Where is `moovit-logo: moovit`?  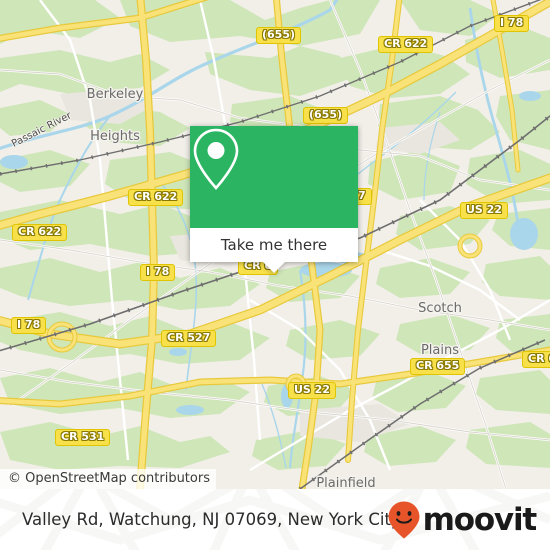
moovit-logo: moovit is located at coordinates (462, 520).